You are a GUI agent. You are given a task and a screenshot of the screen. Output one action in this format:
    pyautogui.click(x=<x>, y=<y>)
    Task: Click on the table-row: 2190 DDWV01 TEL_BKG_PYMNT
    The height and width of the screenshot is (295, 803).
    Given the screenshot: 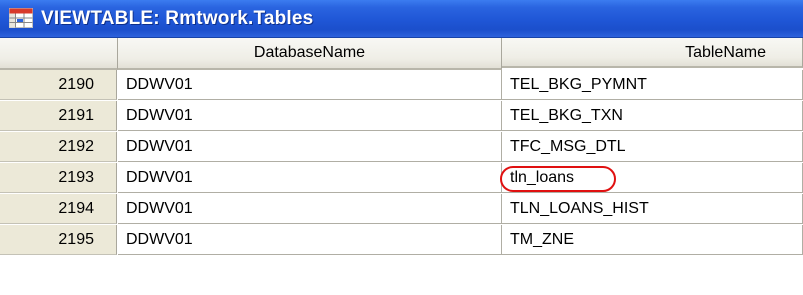 What is the action you would take?
    pyautogui.click(x=401, y=85)
    